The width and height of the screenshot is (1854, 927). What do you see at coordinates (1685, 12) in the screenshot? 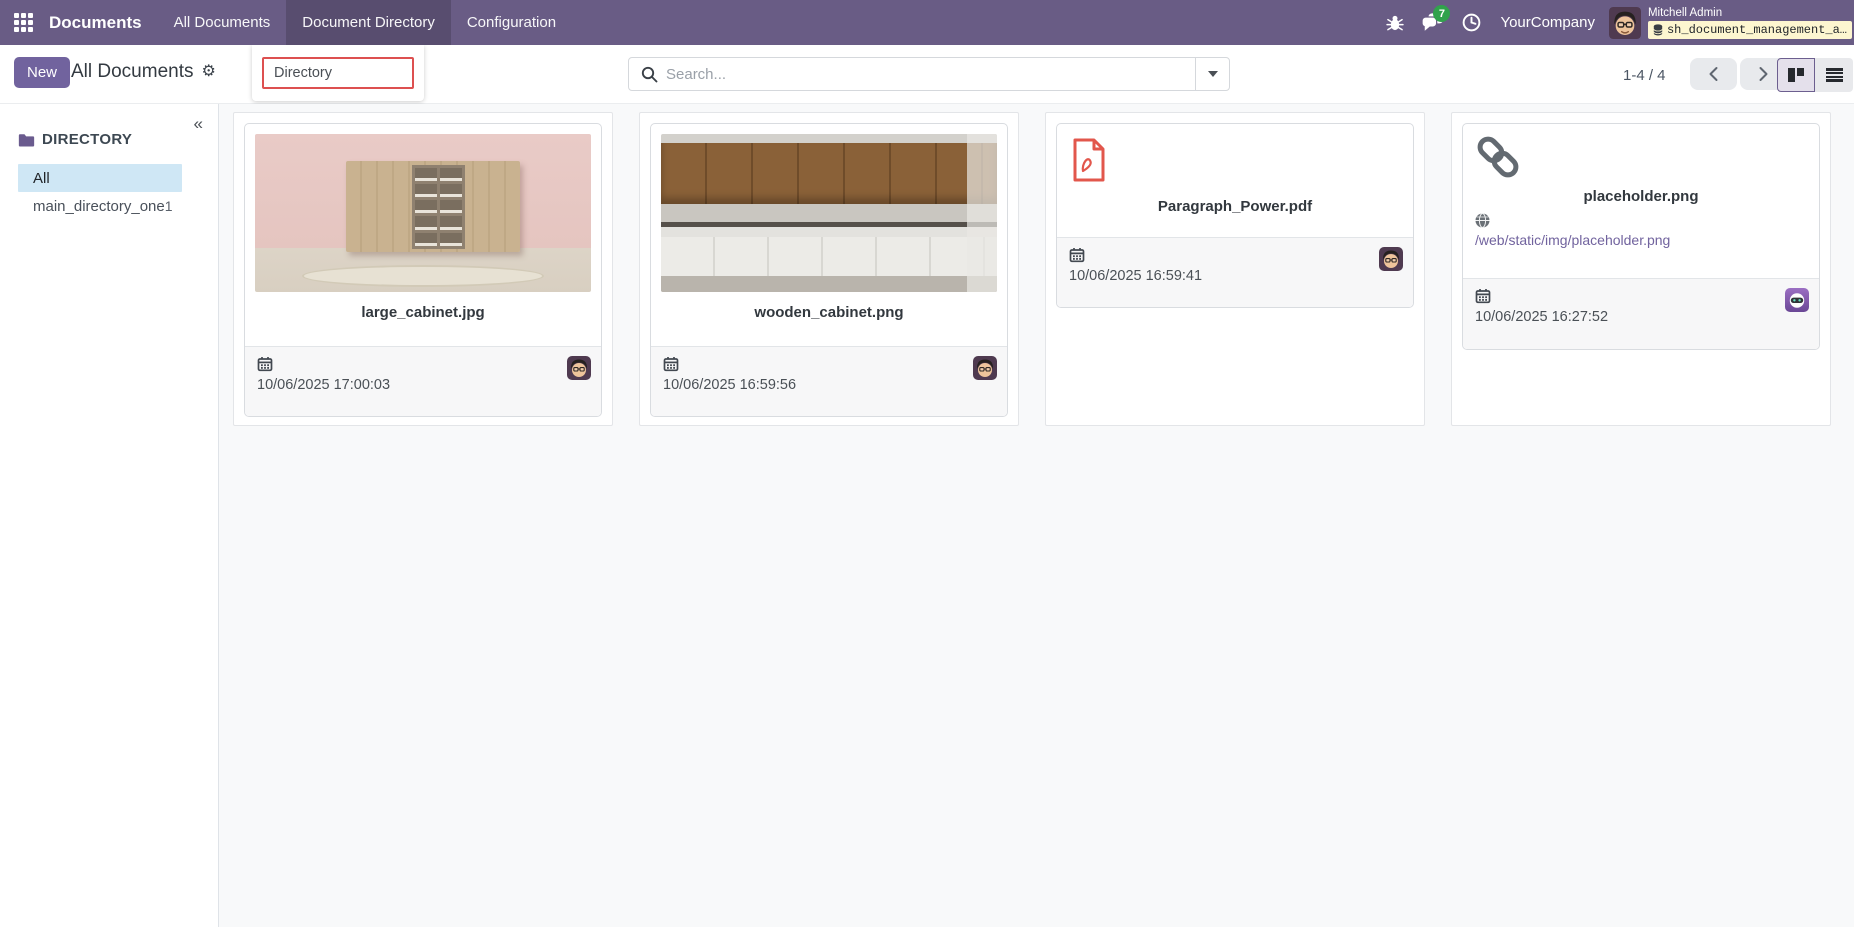
I see `user-name: Mitchell Admin` at bounding box center [1685, 12].